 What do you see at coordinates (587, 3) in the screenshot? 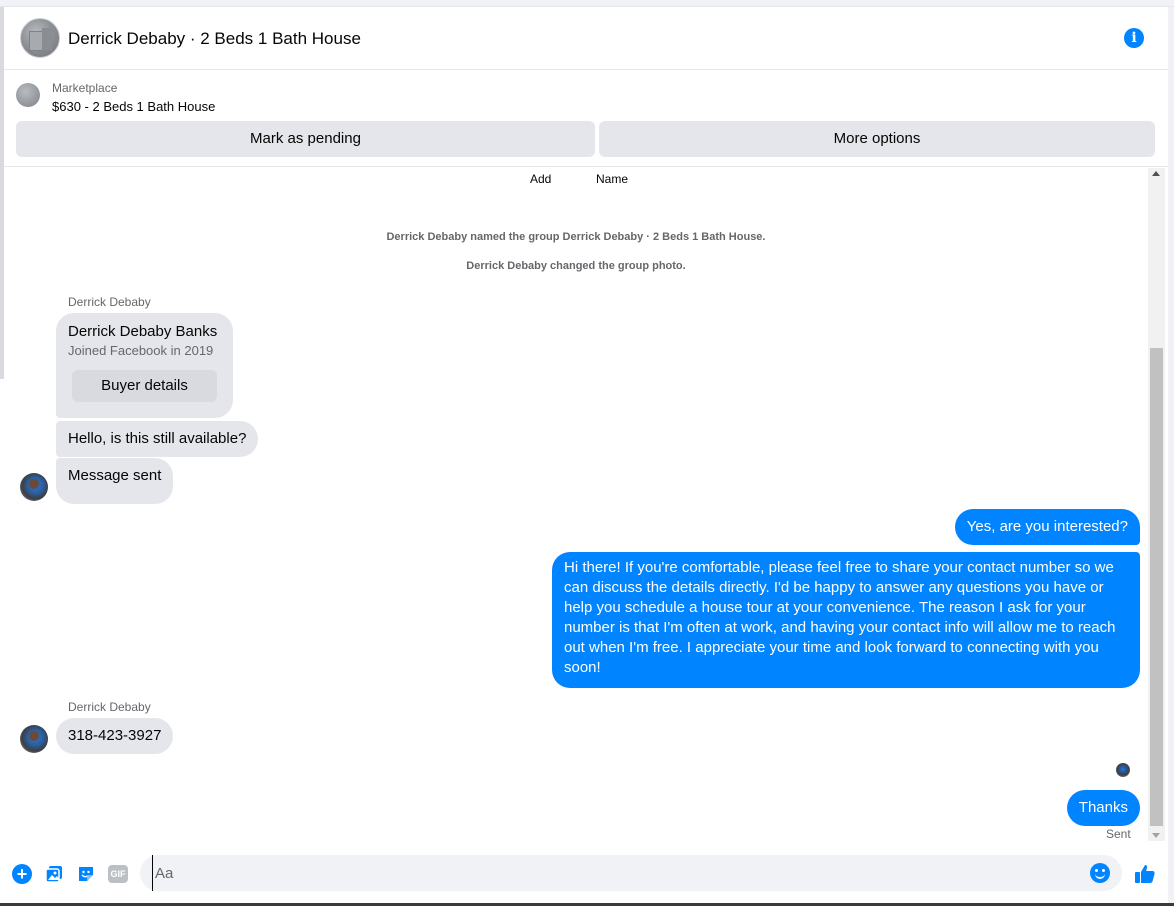
I see `window-top-edge` at bounding box center [587, 3].